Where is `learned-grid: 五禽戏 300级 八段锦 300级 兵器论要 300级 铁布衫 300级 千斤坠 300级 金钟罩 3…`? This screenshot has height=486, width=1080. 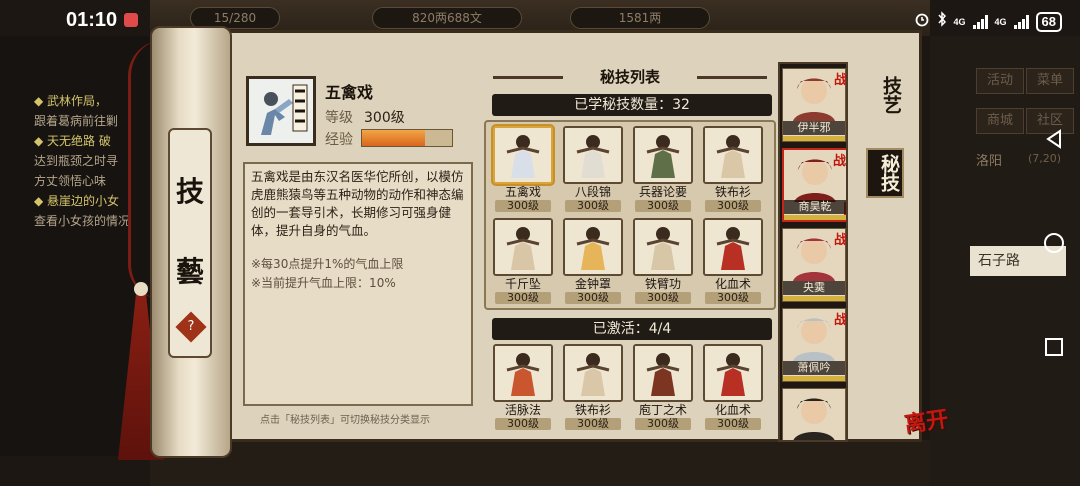
learned-grid: 五禽戏 300级 八段锦 300级 兵器论要 300级 铁布衫 300级 千斤坠 300级 金钟罩 3… is located at coordinates (630, 215).